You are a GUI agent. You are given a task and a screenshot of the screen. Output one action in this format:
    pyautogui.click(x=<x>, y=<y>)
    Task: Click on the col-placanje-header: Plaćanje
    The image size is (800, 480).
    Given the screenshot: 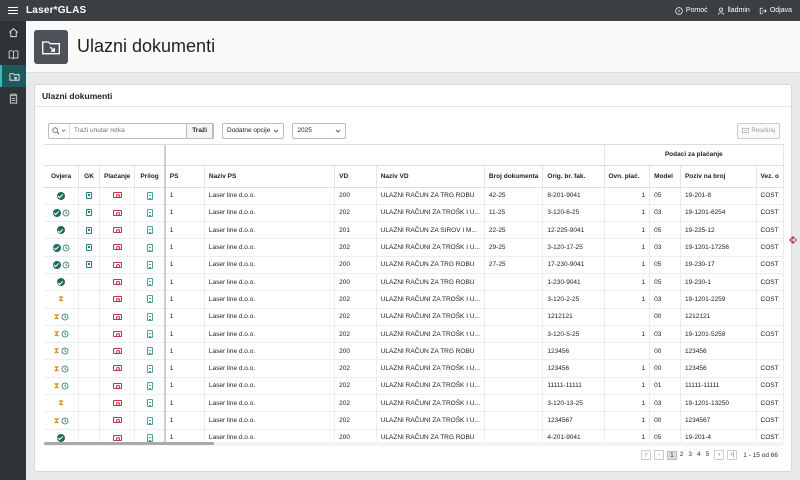 What is the action you would take?
    pyautogui.click(x=117, y=176)
    